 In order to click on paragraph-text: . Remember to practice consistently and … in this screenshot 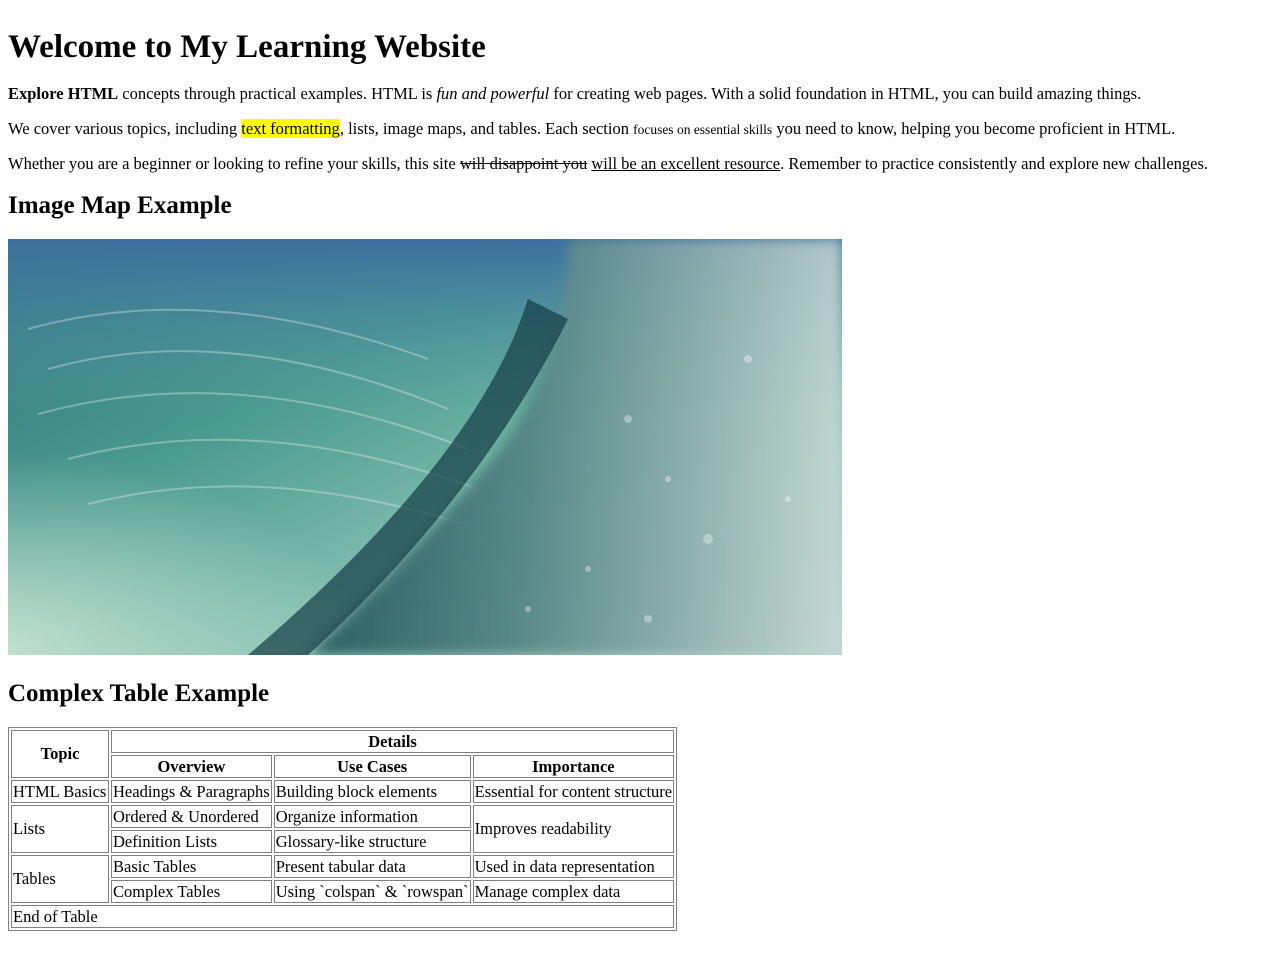, I will do `click(994, 163)`.